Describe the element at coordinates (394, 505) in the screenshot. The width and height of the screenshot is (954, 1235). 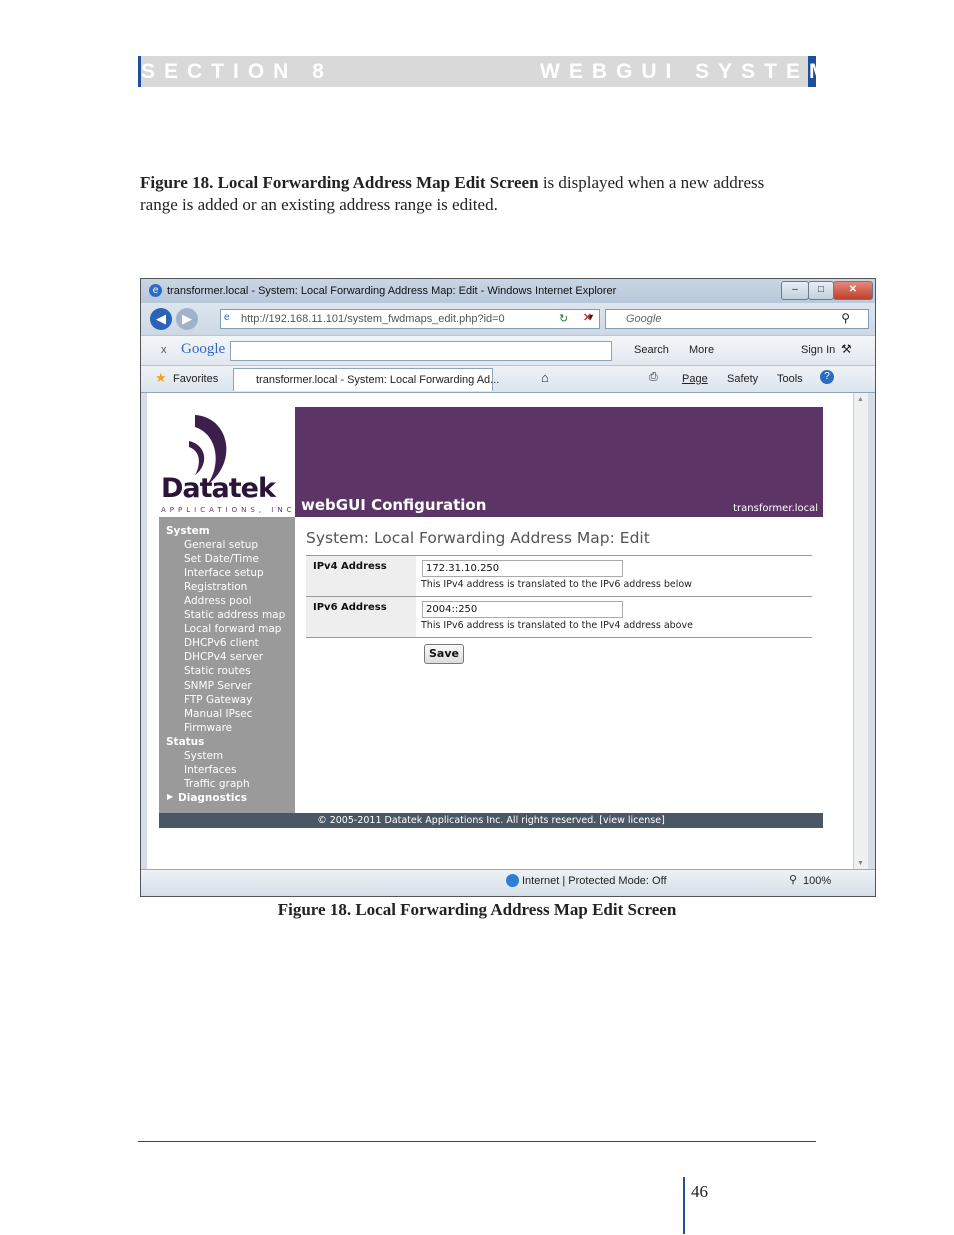
I see `banner-title: webGUI Configuration` at that location.